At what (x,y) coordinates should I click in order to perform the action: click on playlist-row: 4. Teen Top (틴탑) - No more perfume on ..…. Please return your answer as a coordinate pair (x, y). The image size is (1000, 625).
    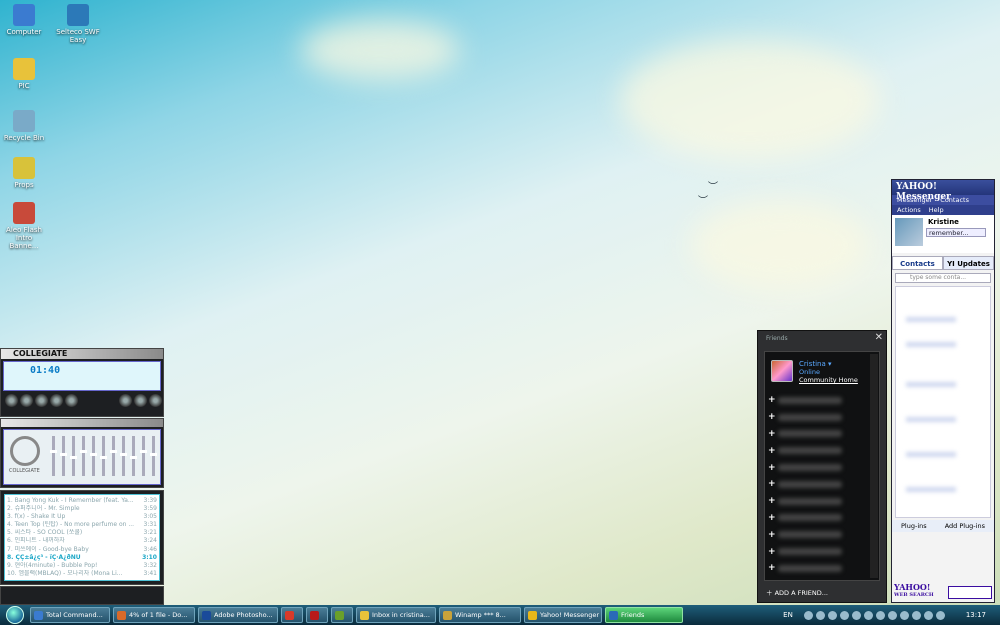
    Looking at the image, I should click on (82, 525).